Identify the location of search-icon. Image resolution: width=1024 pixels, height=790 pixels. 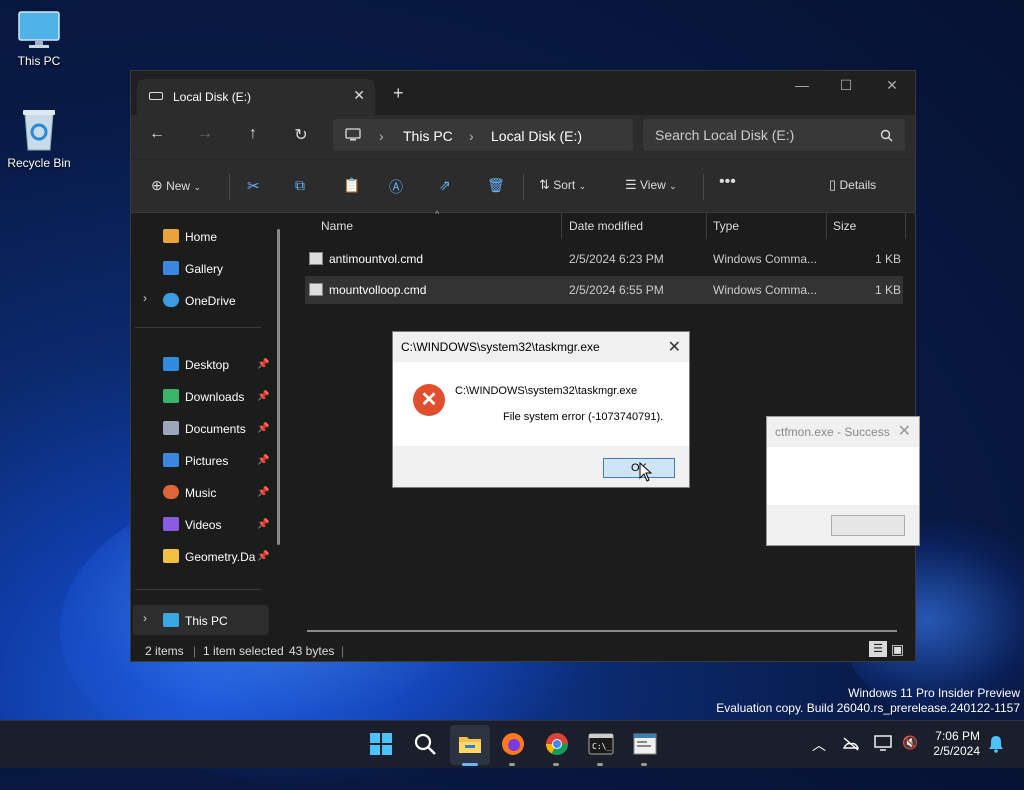
(425, 744).